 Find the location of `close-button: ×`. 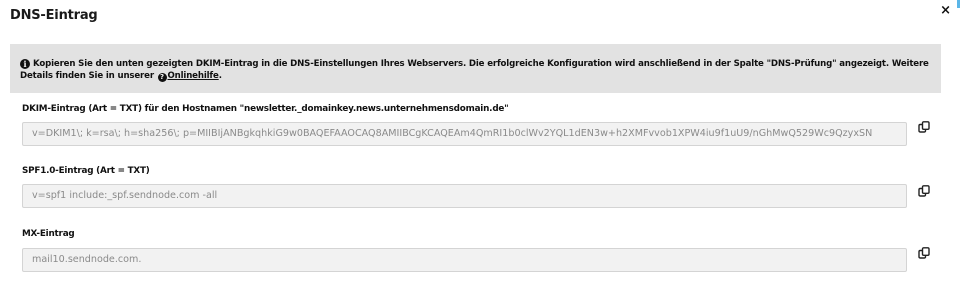

close-button: × is located at coordinates (945, 10).